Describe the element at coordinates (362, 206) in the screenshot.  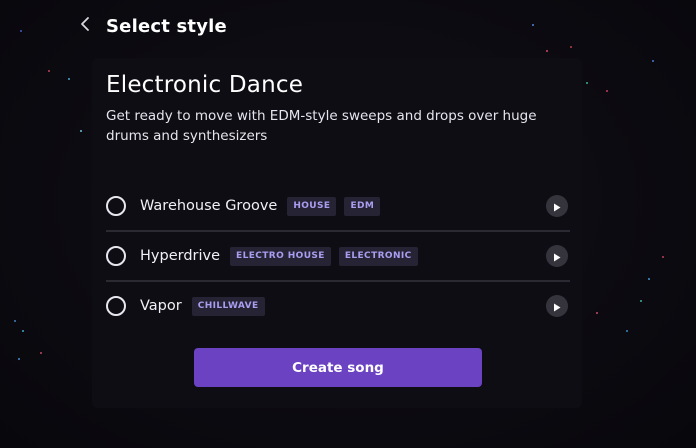
I see `genre-tag: EDM` at that location.